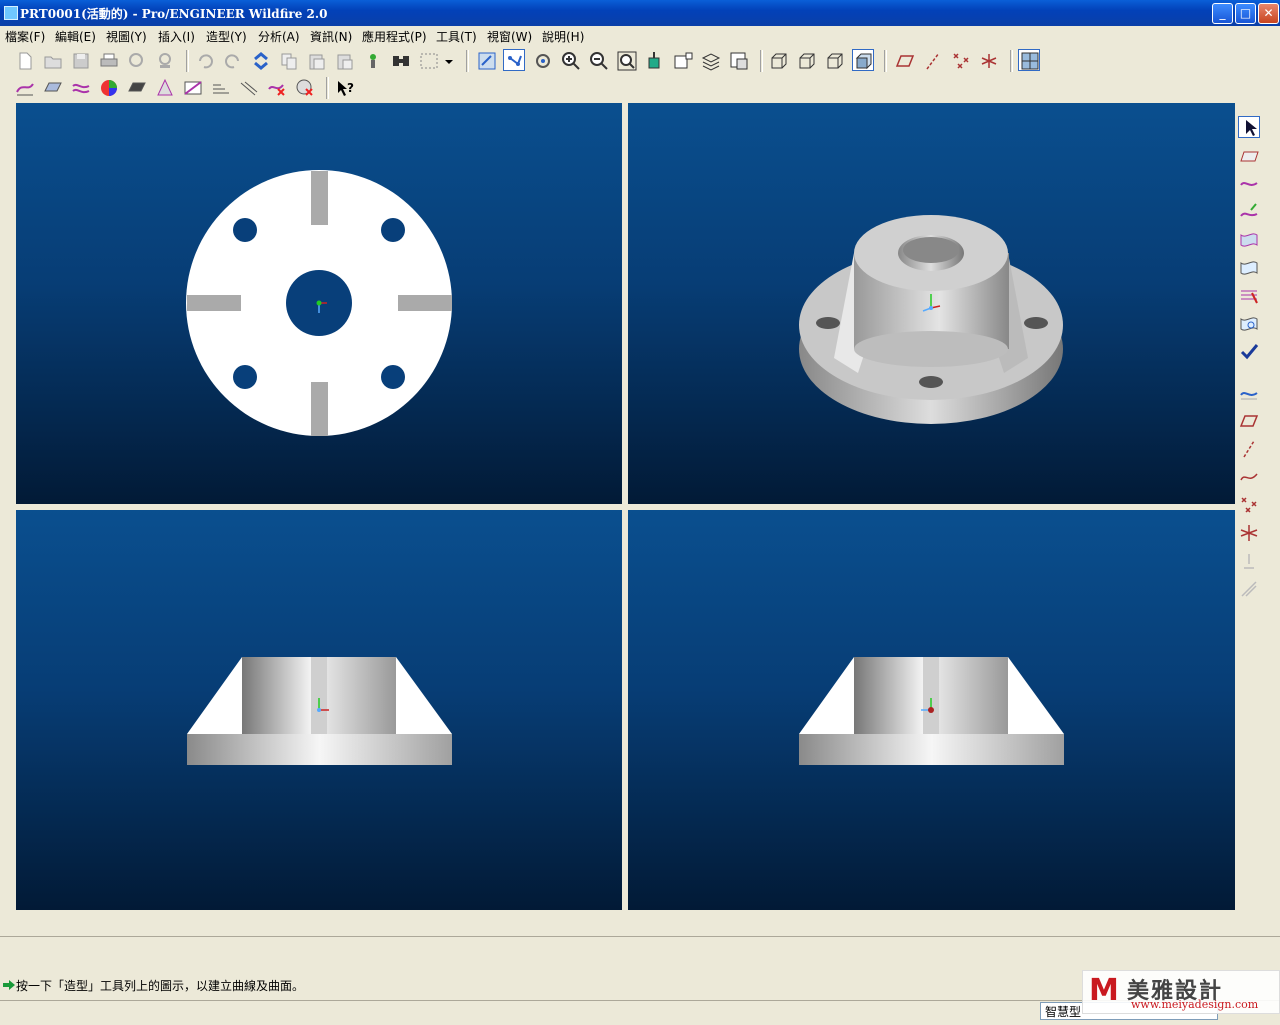 The image size is (1280, 1025). I want to click on refit-icon, so click(627, 61).